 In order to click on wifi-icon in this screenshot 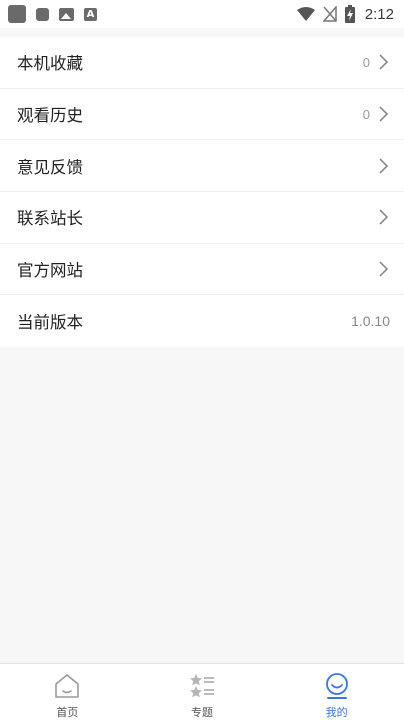, I will do `click(305, 14)`.